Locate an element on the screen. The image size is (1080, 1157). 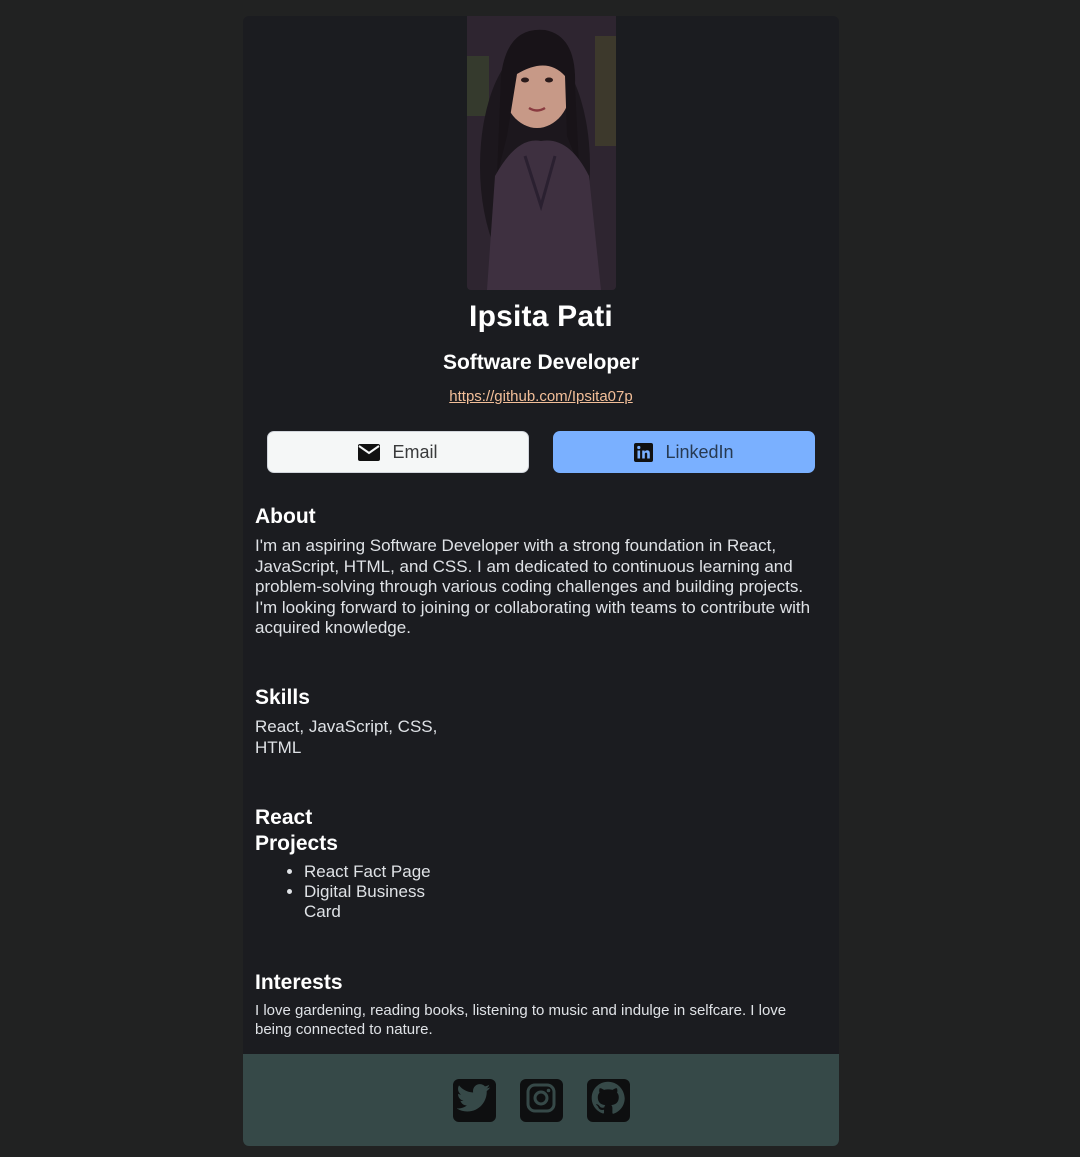
github-link-container: https://github.com/Ipsita07p is located at coordinates (541, 396).